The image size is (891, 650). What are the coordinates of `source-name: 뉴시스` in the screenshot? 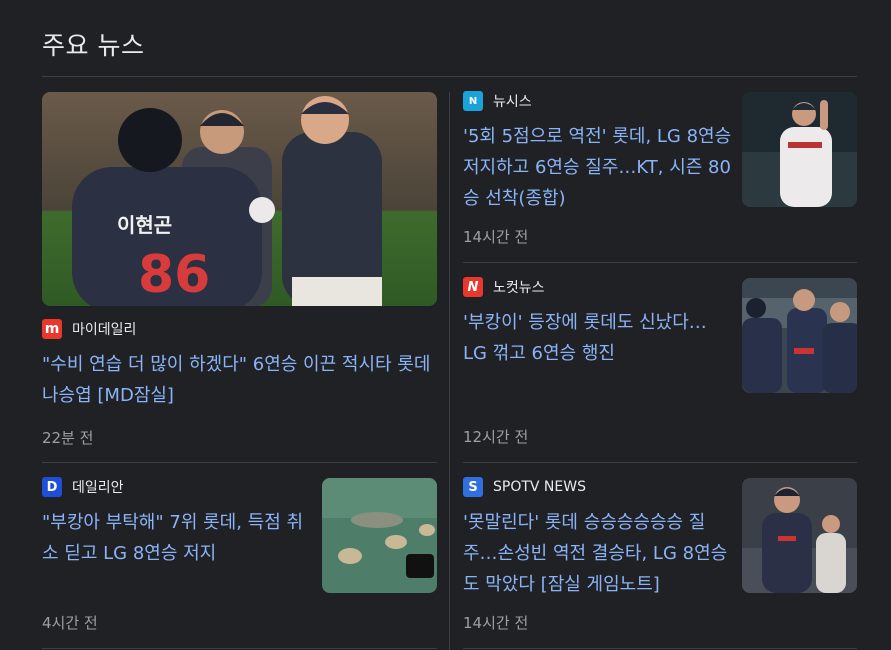 It's located at (512, 102).